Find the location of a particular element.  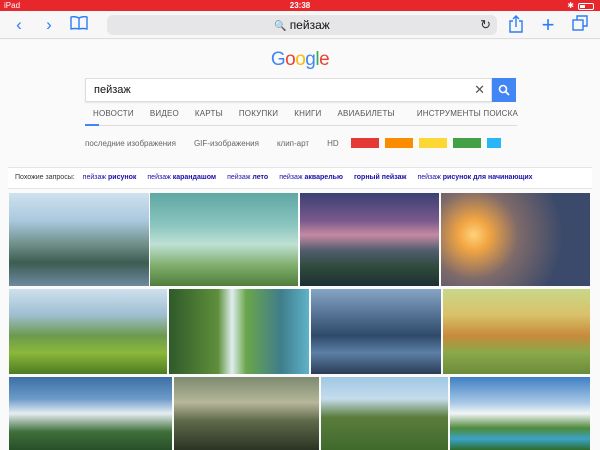

google-logo: Google is located at coordinates (300, 60).